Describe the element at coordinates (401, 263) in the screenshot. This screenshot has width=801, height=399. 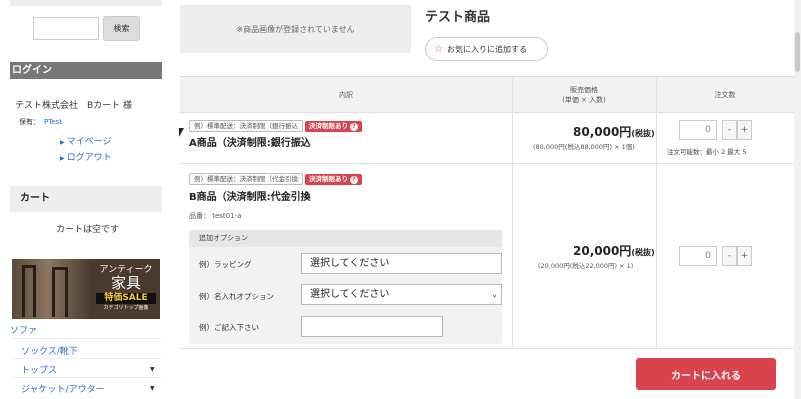
I see `wrapping-select: 選択してください` at that location.